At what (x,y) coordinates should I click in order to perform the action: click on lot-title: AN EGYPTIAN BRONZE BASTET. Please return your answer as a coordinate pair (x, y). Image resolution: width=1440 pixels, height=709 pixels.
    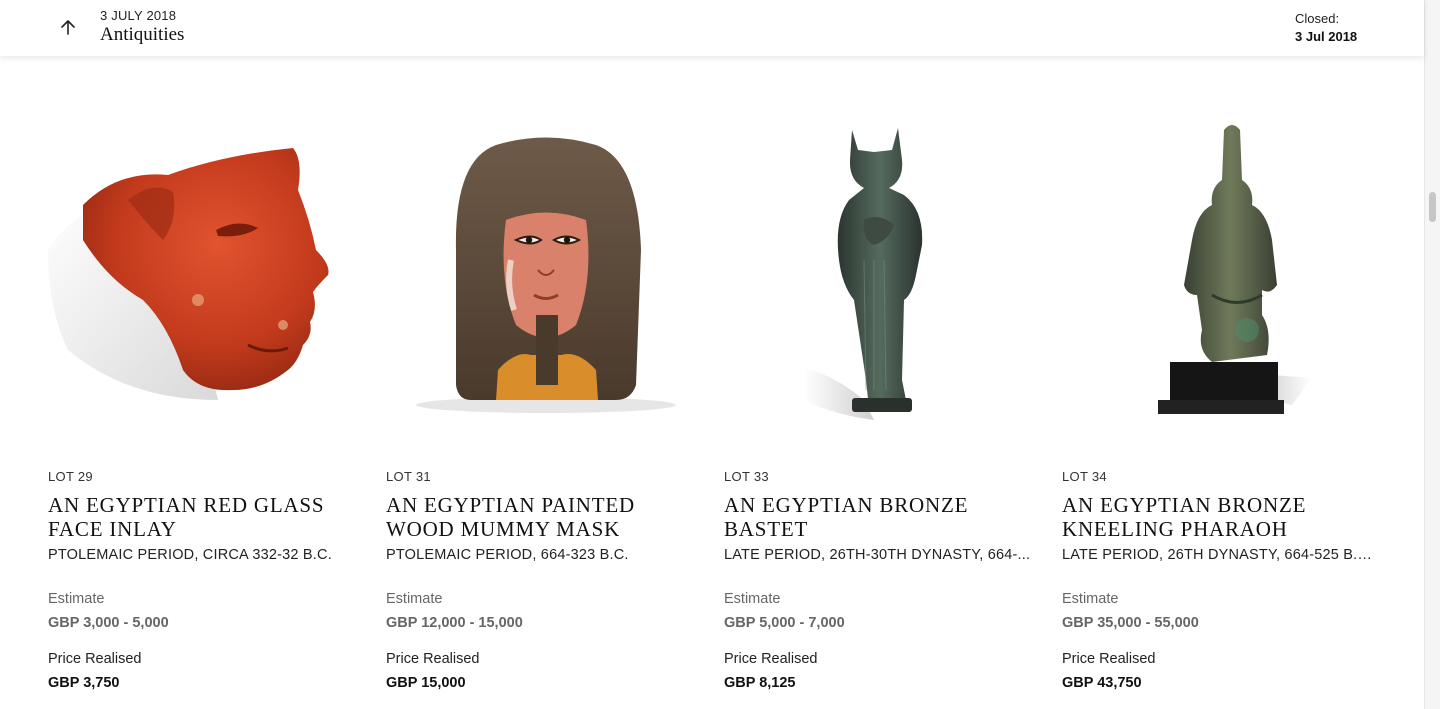
    Looking at the image, I should click on (874, 517).